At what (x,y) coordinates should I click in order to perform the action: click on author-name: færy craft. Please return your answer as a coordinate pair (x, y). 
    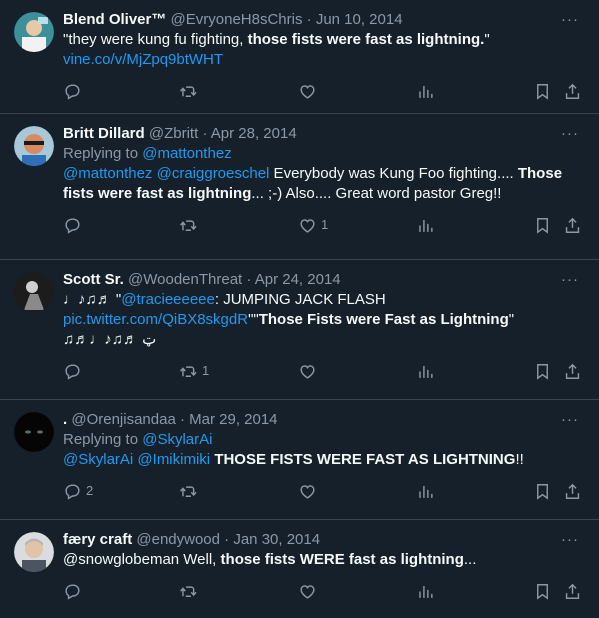
    Looking at the image, I should click on (97, 539).